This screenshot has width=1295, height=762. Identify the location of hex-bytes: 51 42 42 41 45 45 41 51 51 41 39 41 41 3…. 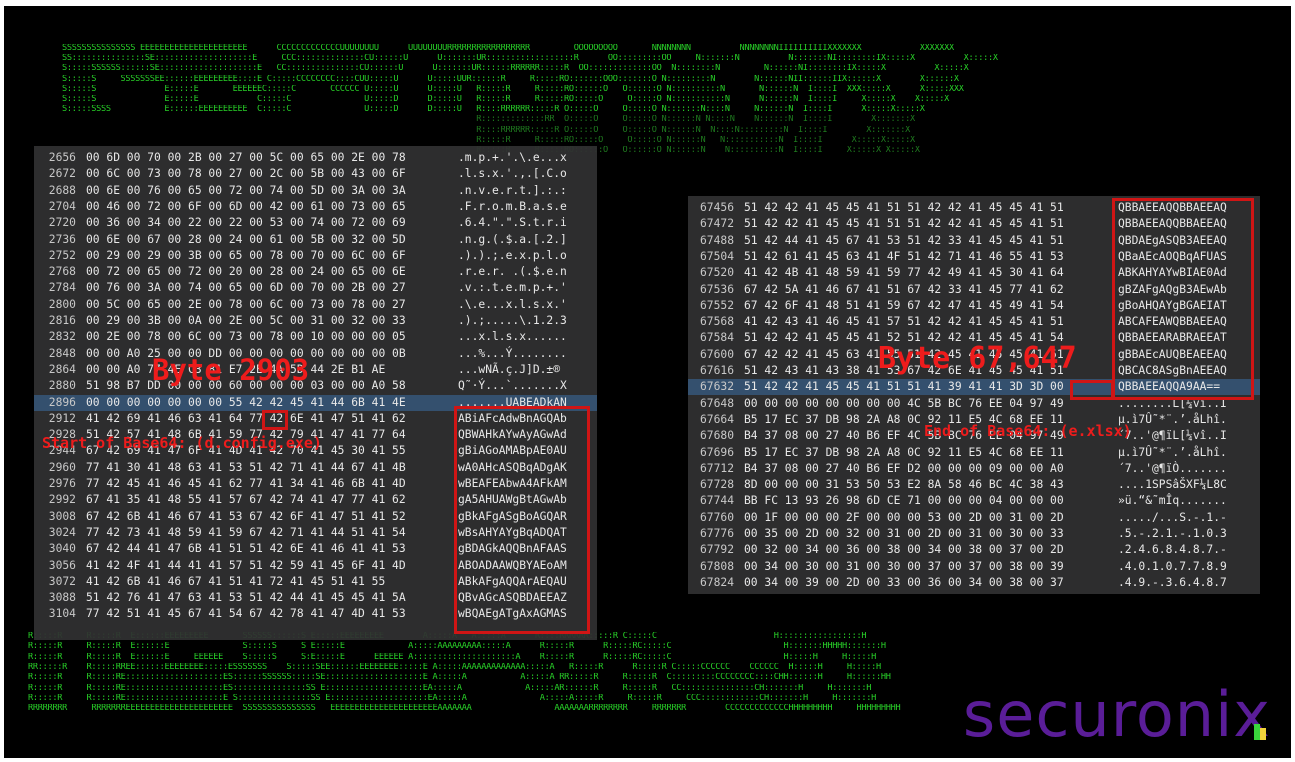
(904, 387).